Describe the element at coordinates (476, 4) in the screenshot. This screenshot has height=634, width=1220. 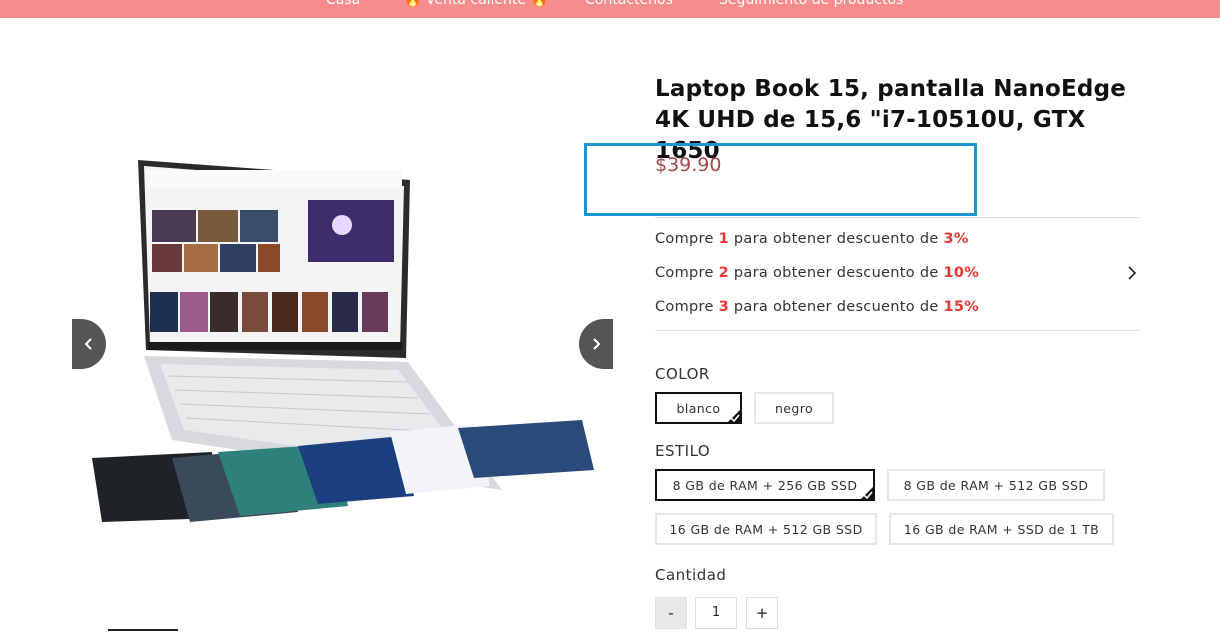
I see `nav-item-venta-caliente: 🔥 Venta caliente 🔥` at that location.